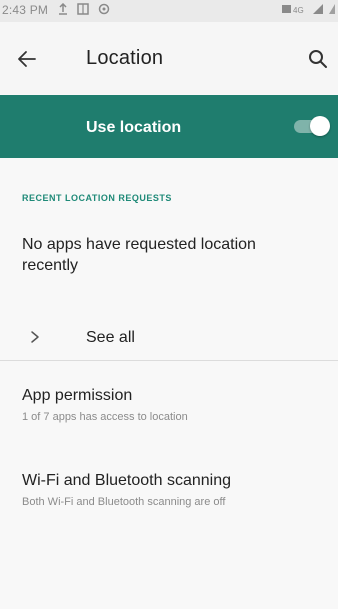 The width and height of the screenshot is (338, 609). Describe the element at coordinates (320, 126) in the screenshot. I see `toggle-thumb` at that location.